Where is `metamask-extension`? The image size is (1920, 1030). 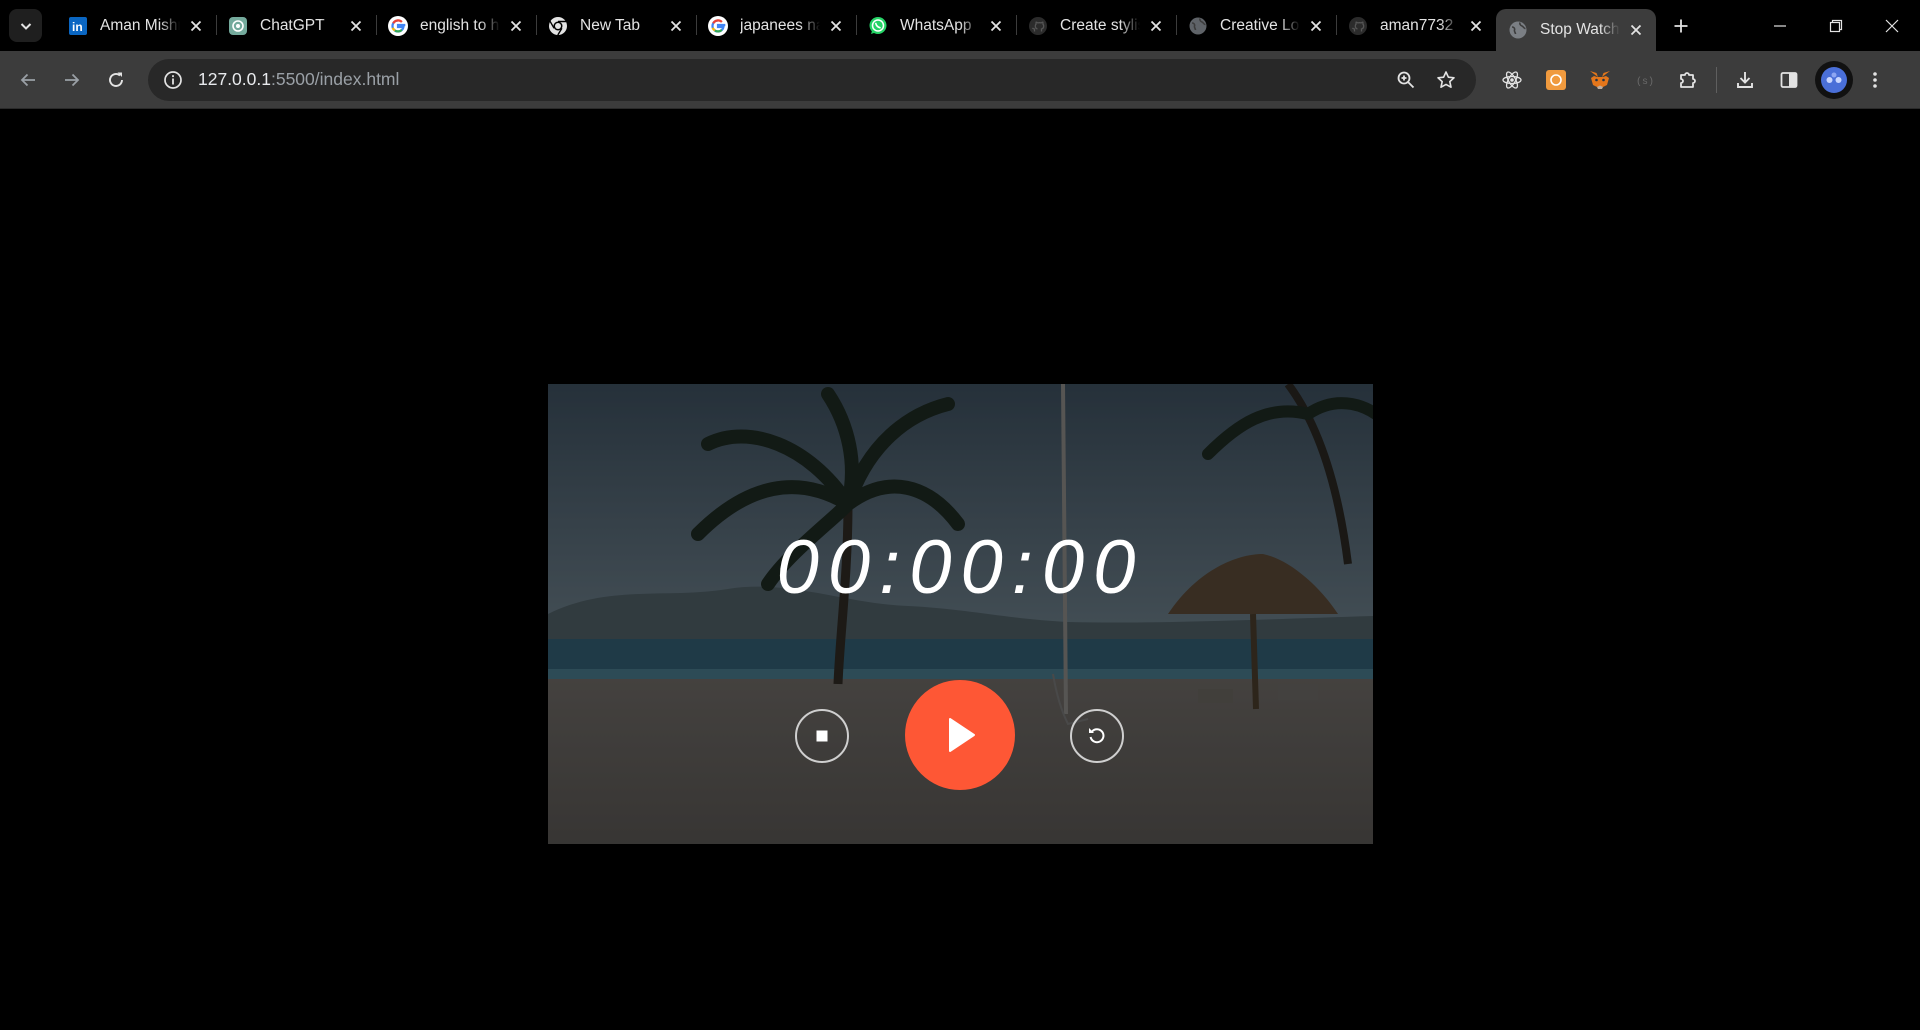
metamask-extension is located at coordinates (1600, 80).